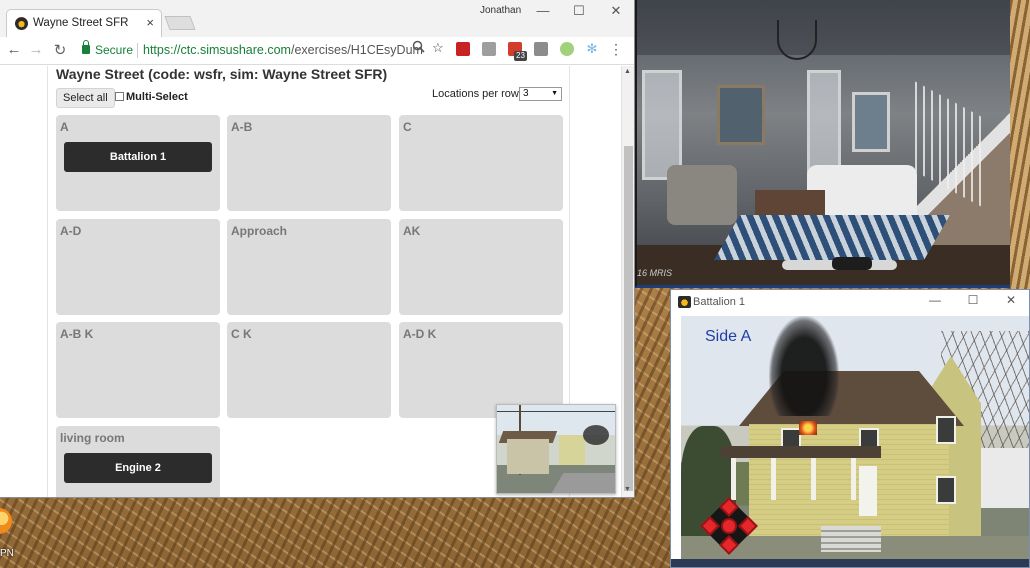 Image resolution: width=1030 pixels, height=568 pixels. What do you see at coordinates (477, 94) in the screenshot?
I see `locations-per-row-label: Locations per row:` at bounding box center [477, 94].